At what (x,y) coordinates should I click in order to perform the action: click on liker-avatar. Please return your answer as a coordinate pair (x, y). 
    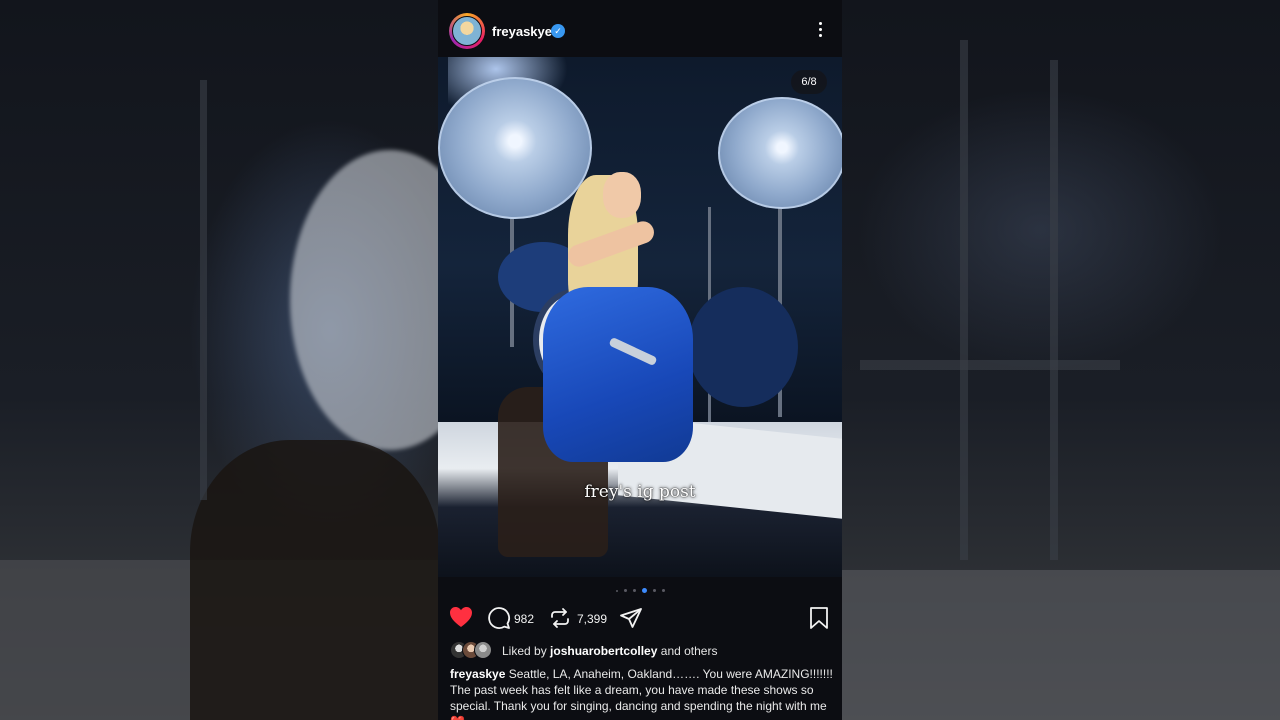
    Looking at the image, I should click on (483, 650).